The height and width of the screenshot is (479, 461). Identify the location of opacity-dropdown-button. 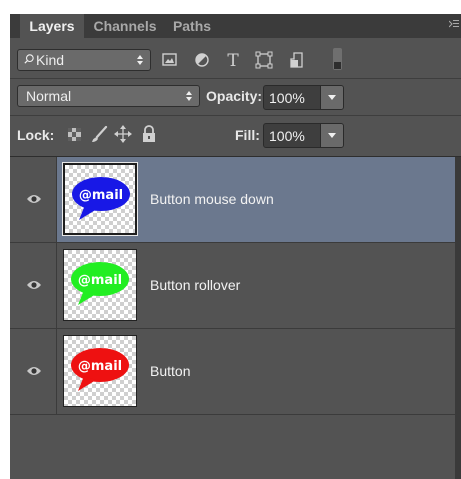
(331, 97).